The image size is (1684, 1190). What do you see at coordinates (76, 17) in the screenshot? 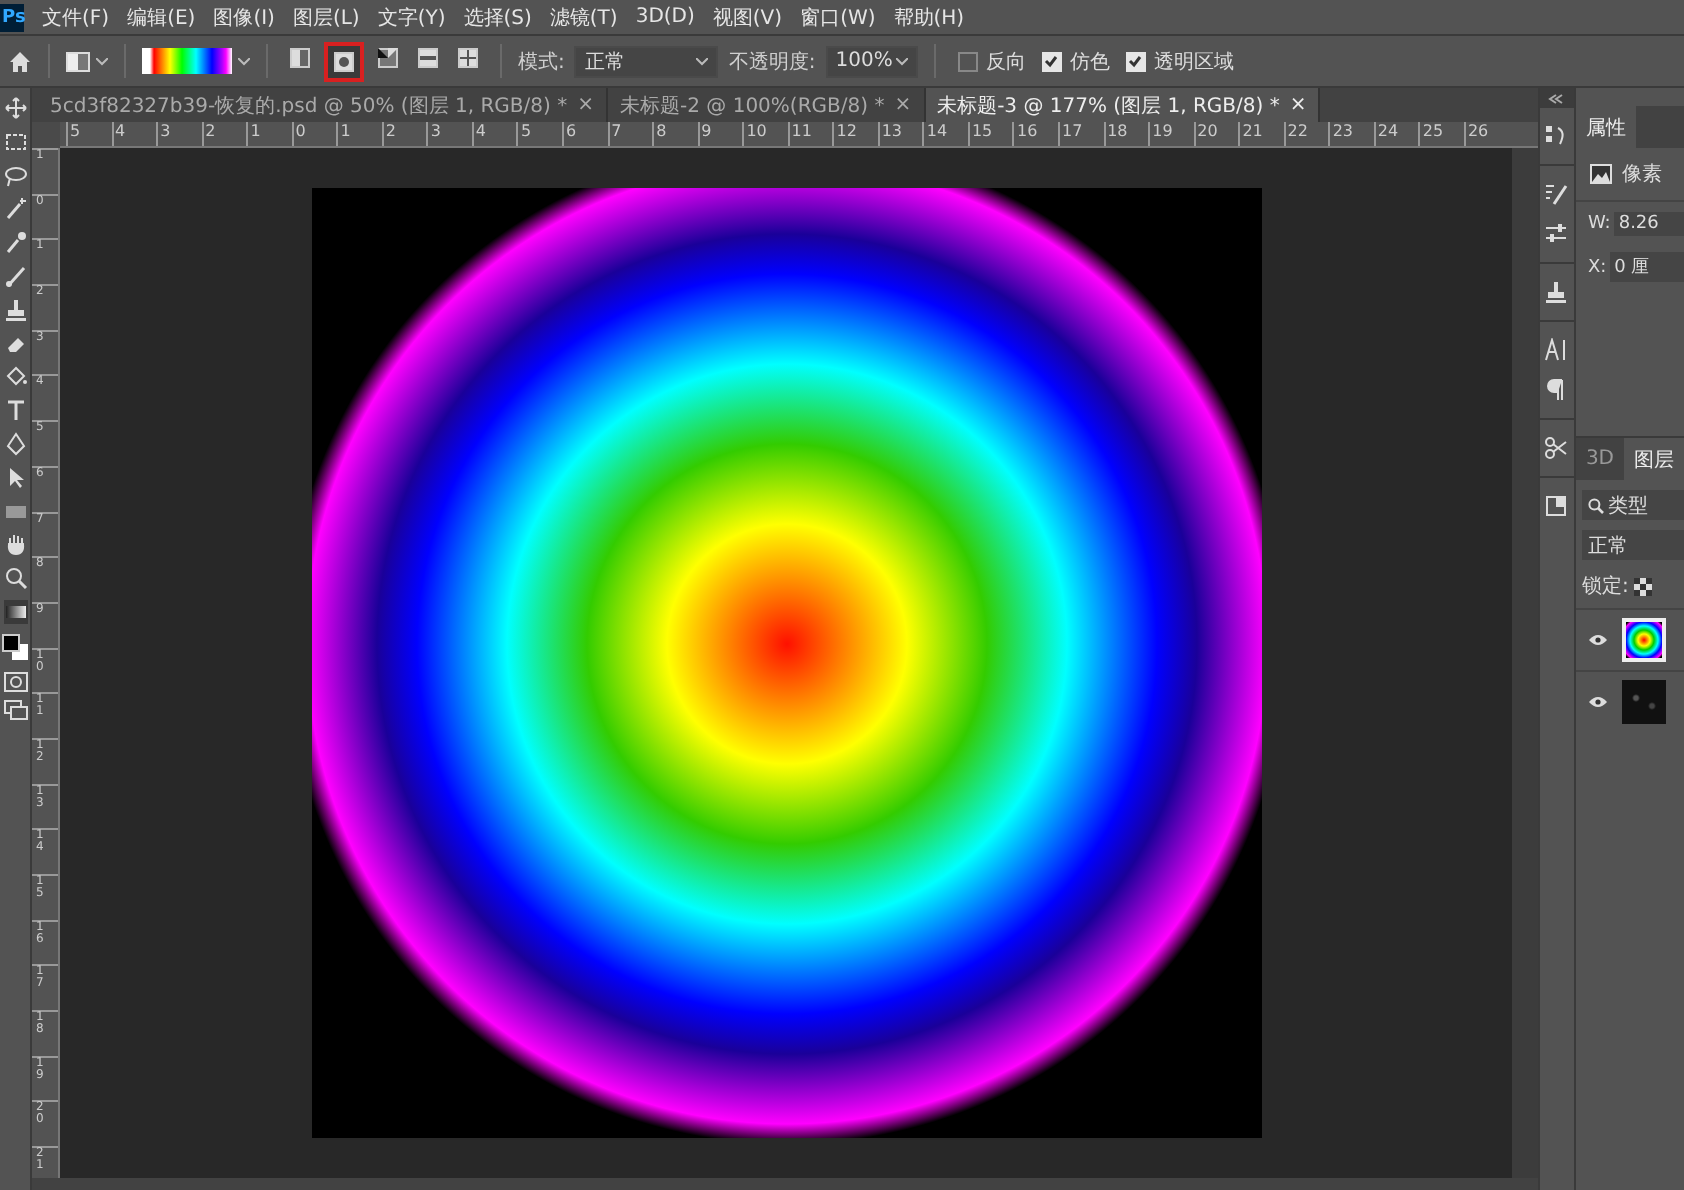
I see `menu-item: 文件(F)` at bounding box center [76, 17].